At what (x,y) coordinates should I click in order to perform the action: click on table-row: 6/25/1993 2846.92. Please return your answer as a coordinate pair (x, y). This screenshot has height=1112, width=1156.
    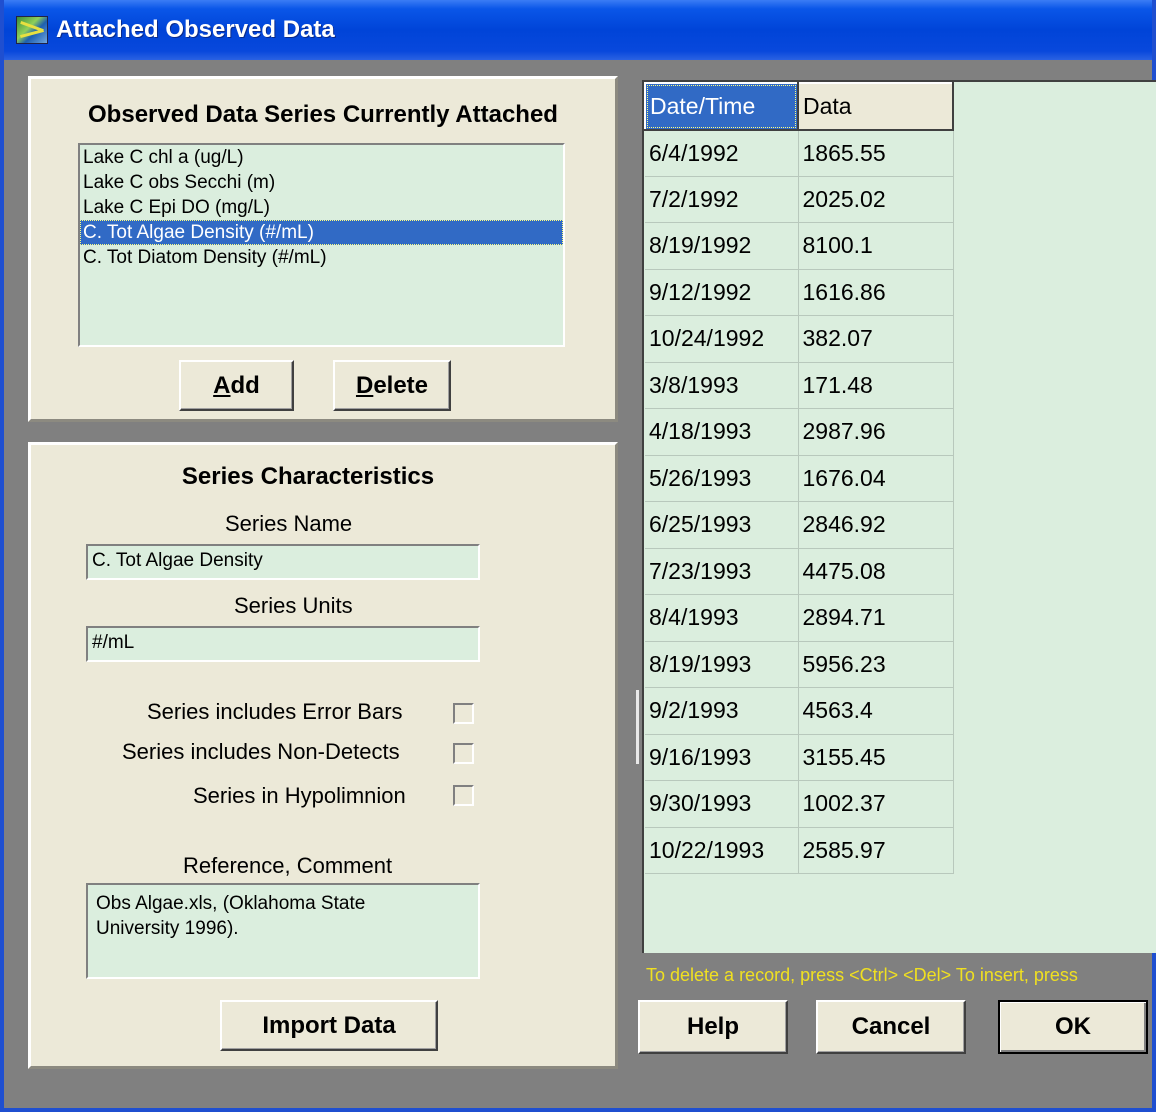
    Looking at the image, I should click on (799, 525).